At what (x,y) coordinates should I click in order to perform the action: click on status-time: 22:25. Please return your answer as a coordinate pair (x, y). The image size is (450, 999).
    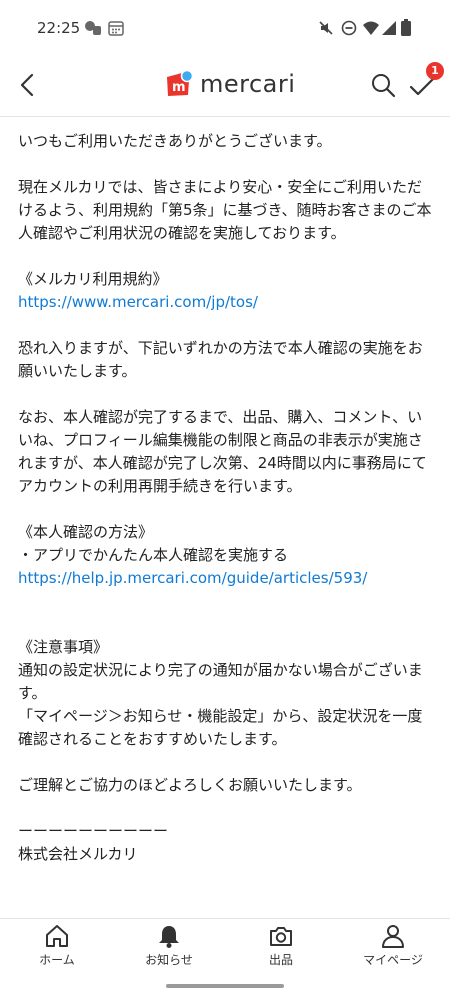
    Looking at the image, I should click on (59, 28).